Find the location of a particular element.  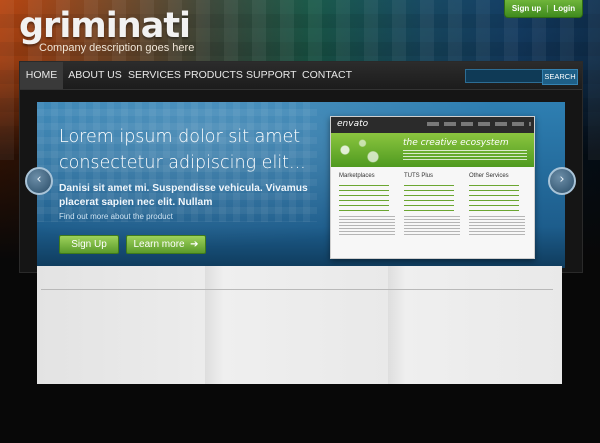

nav-item-contact: CONTACT is located at coordinates (327, 75).